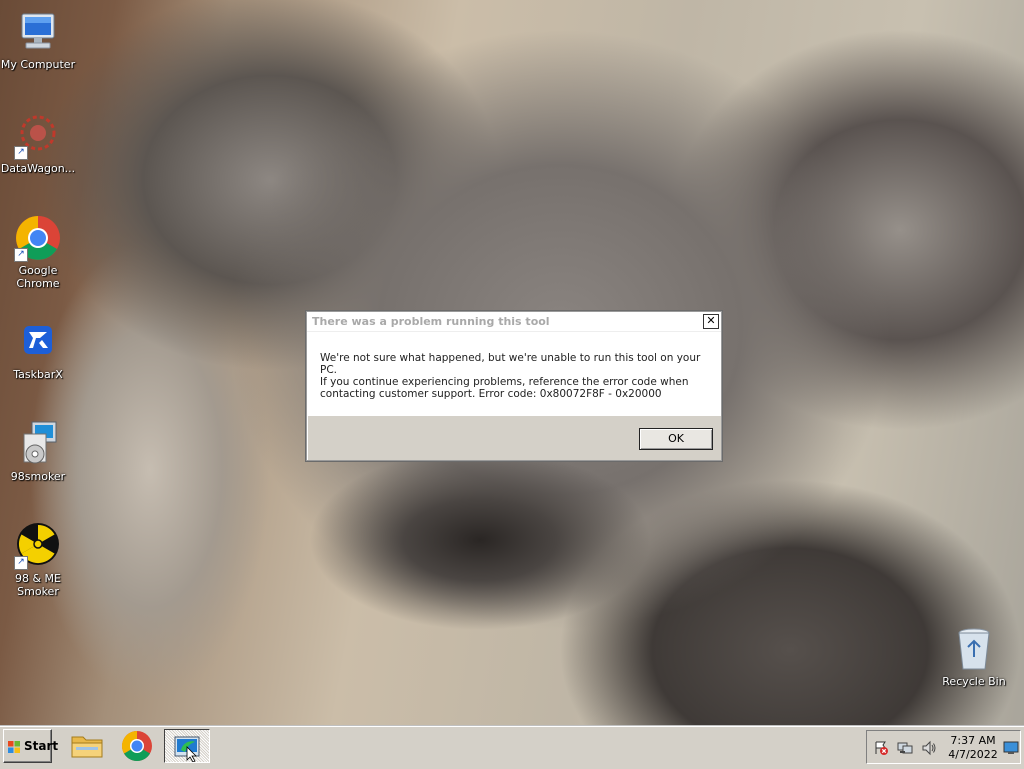  What do you see at coordinates (38, 238) in the screenshot?
I see `chrome-icon: ↗` at bounding box center [38, 238].